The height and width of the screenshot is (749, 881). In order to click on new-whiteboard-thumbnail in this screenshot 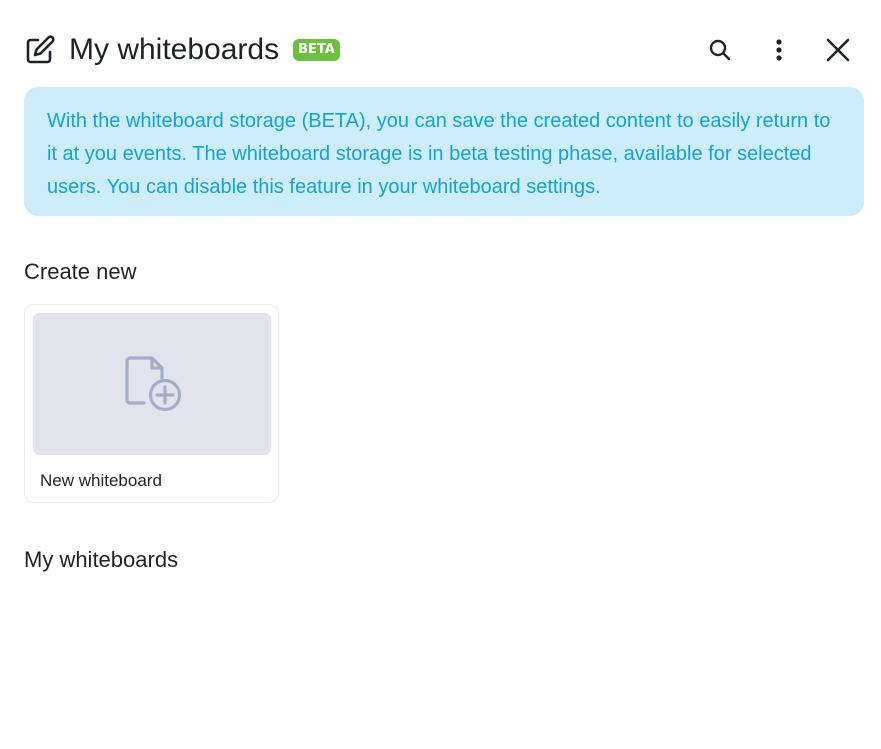, I will do `click(152, 384)`.